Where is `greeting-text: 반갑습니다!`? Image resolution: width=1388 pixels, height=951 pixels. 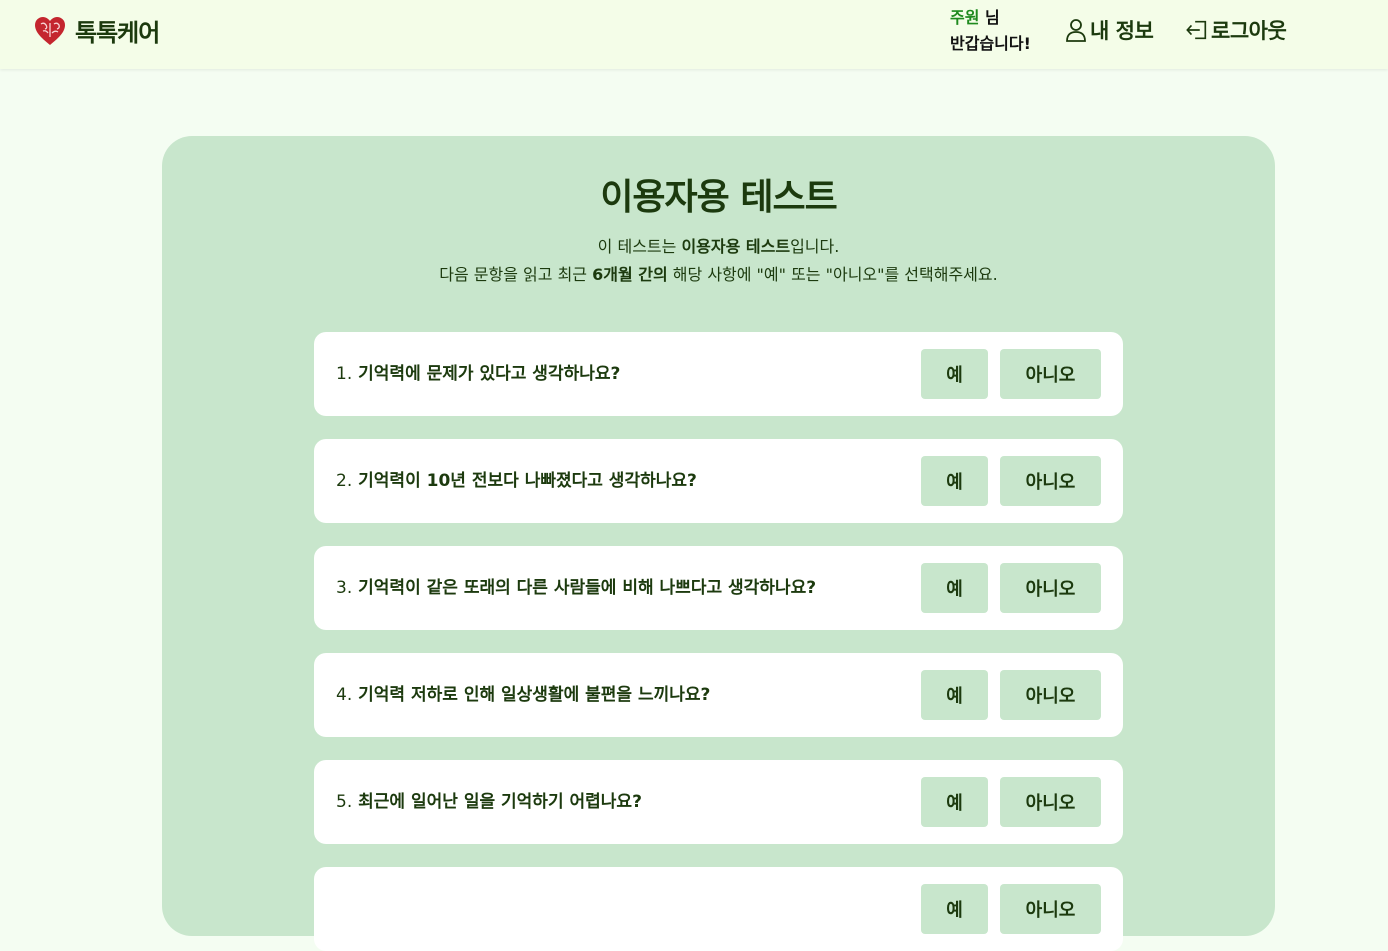 greeting-text: 반갑습니다! is located at coordinates (990, 43).